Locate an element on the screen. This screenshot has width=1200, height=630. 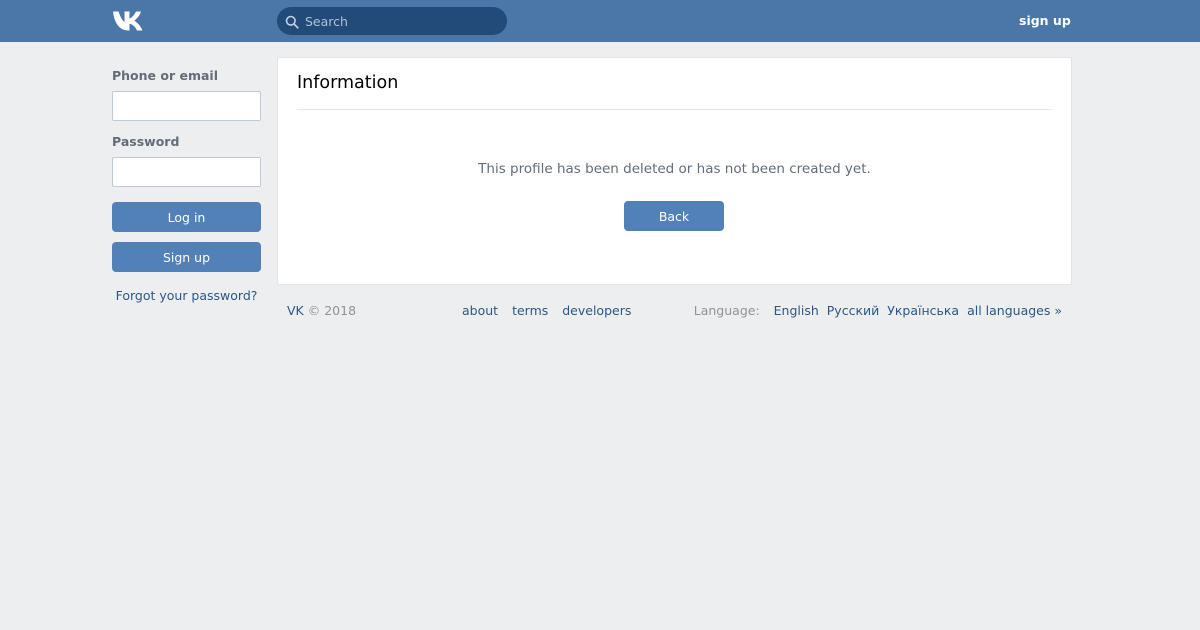
password-field is located at coordinates (186, 172).